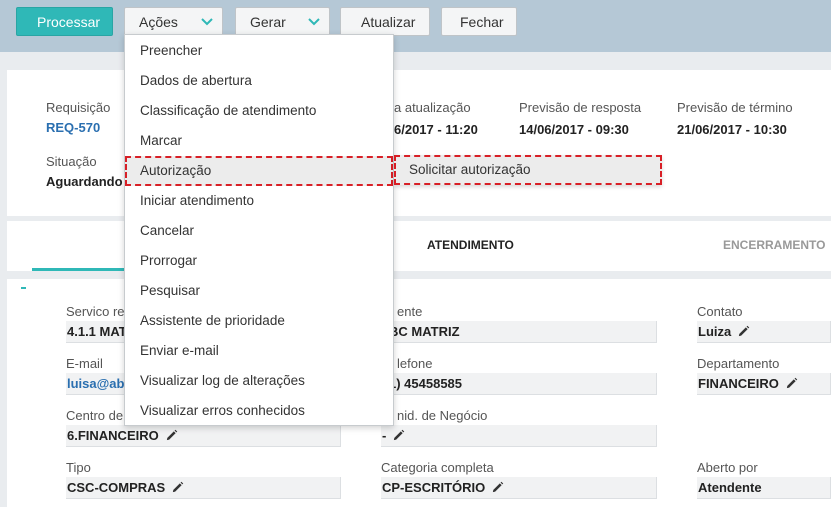 The width and height of the screenshot is (831, 507). Describe the element at coordinates (259, 51) in the screenshot. I see `menu-item-preencher: Preencher` at that location.